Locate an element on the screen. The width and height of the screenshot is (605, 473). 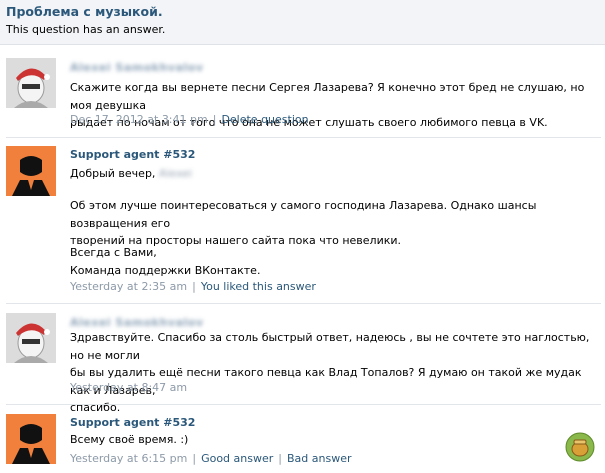
post-meta: Yesterday at 8:47 am is located at coordinates (128, 387).